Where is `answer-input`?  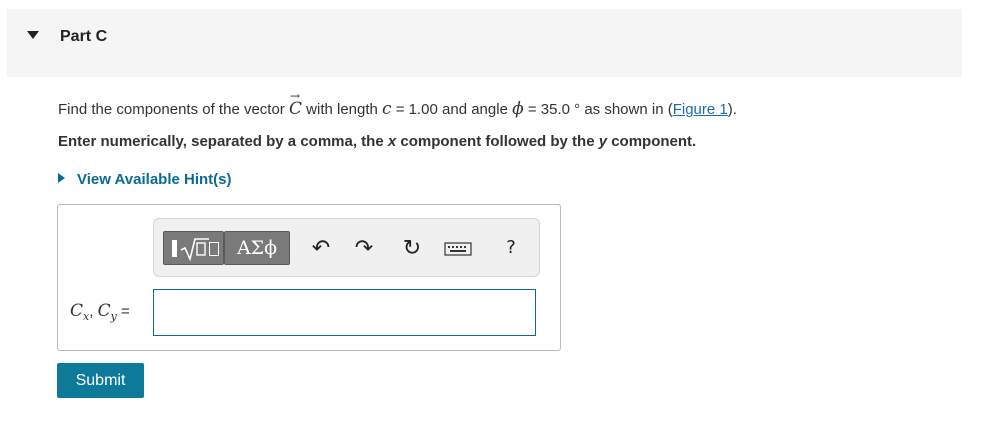 answer-input is located at coordinates (344, 312).